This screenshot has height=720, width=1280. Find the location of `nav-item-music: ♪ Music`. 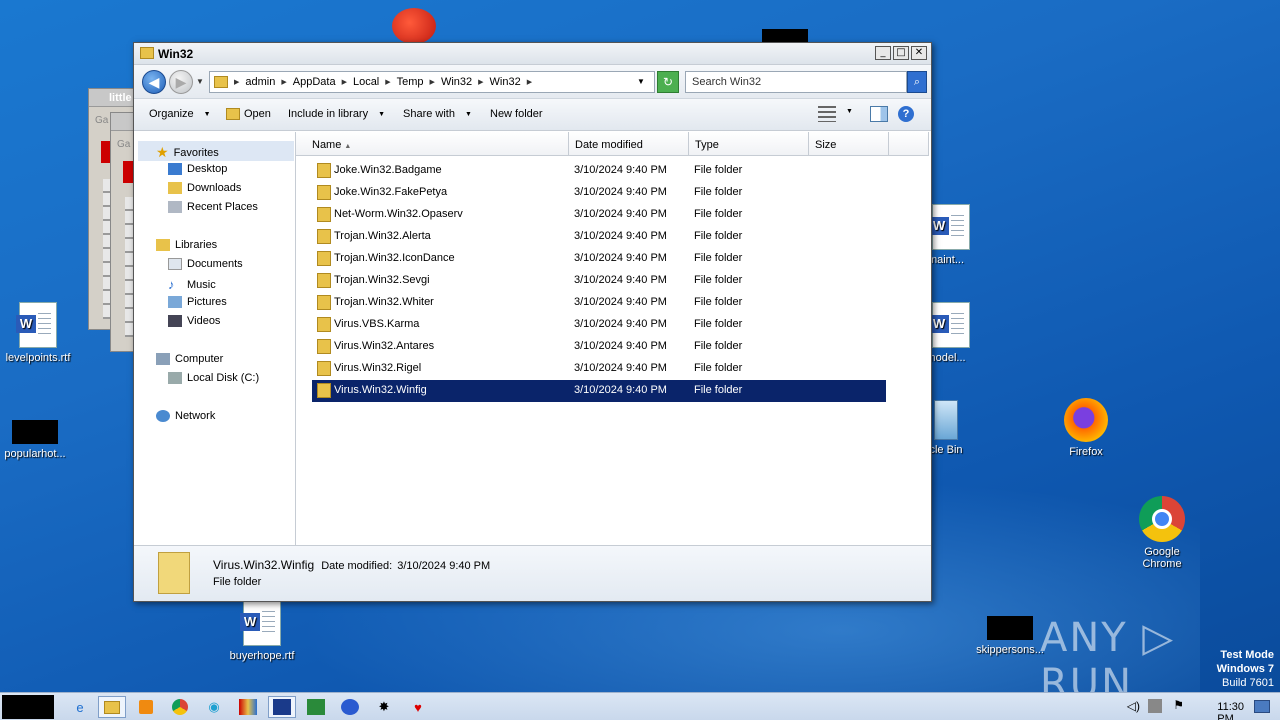

nav-item-music: ♪ Music is located at coordinates (192, 284).